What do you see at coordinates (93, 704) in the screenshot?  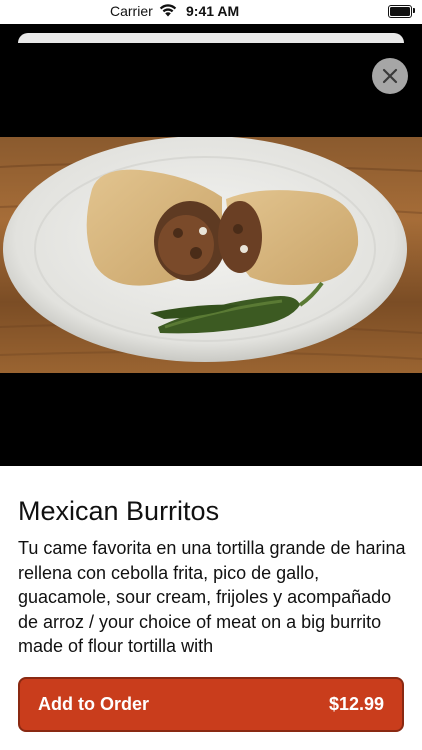 I see `add-to-order-label: Add to Order` at bounding box center [93, 704].